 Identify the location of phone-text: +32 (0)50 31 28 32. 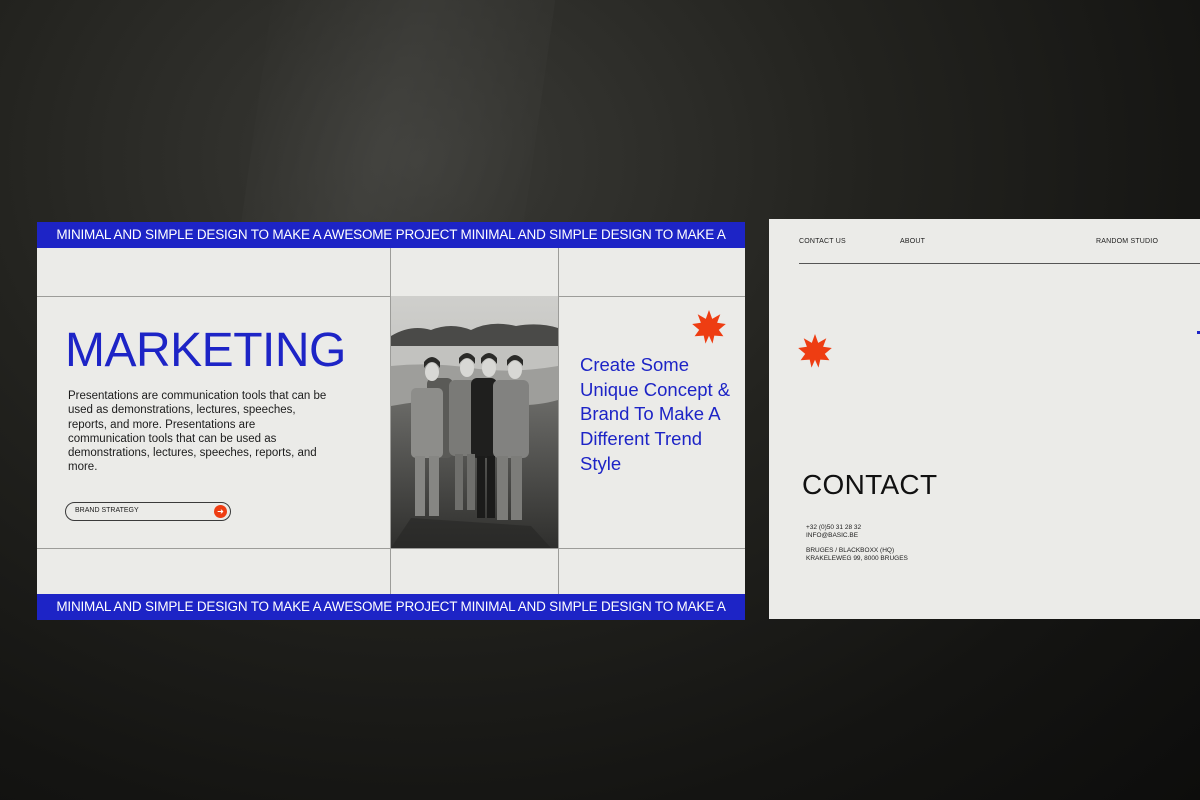
(834, 527).